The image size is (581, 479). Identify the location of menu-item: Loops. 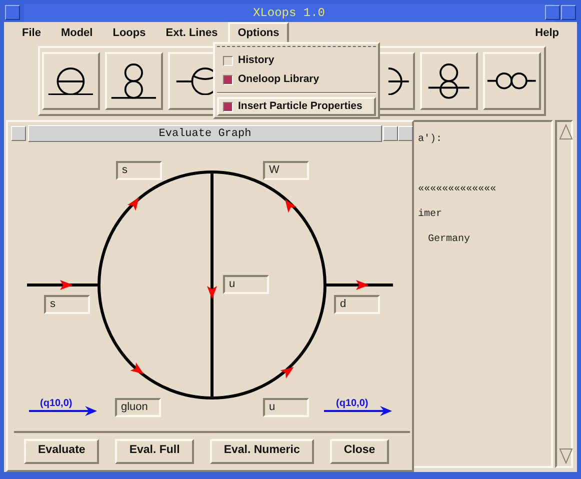
(129, 33).